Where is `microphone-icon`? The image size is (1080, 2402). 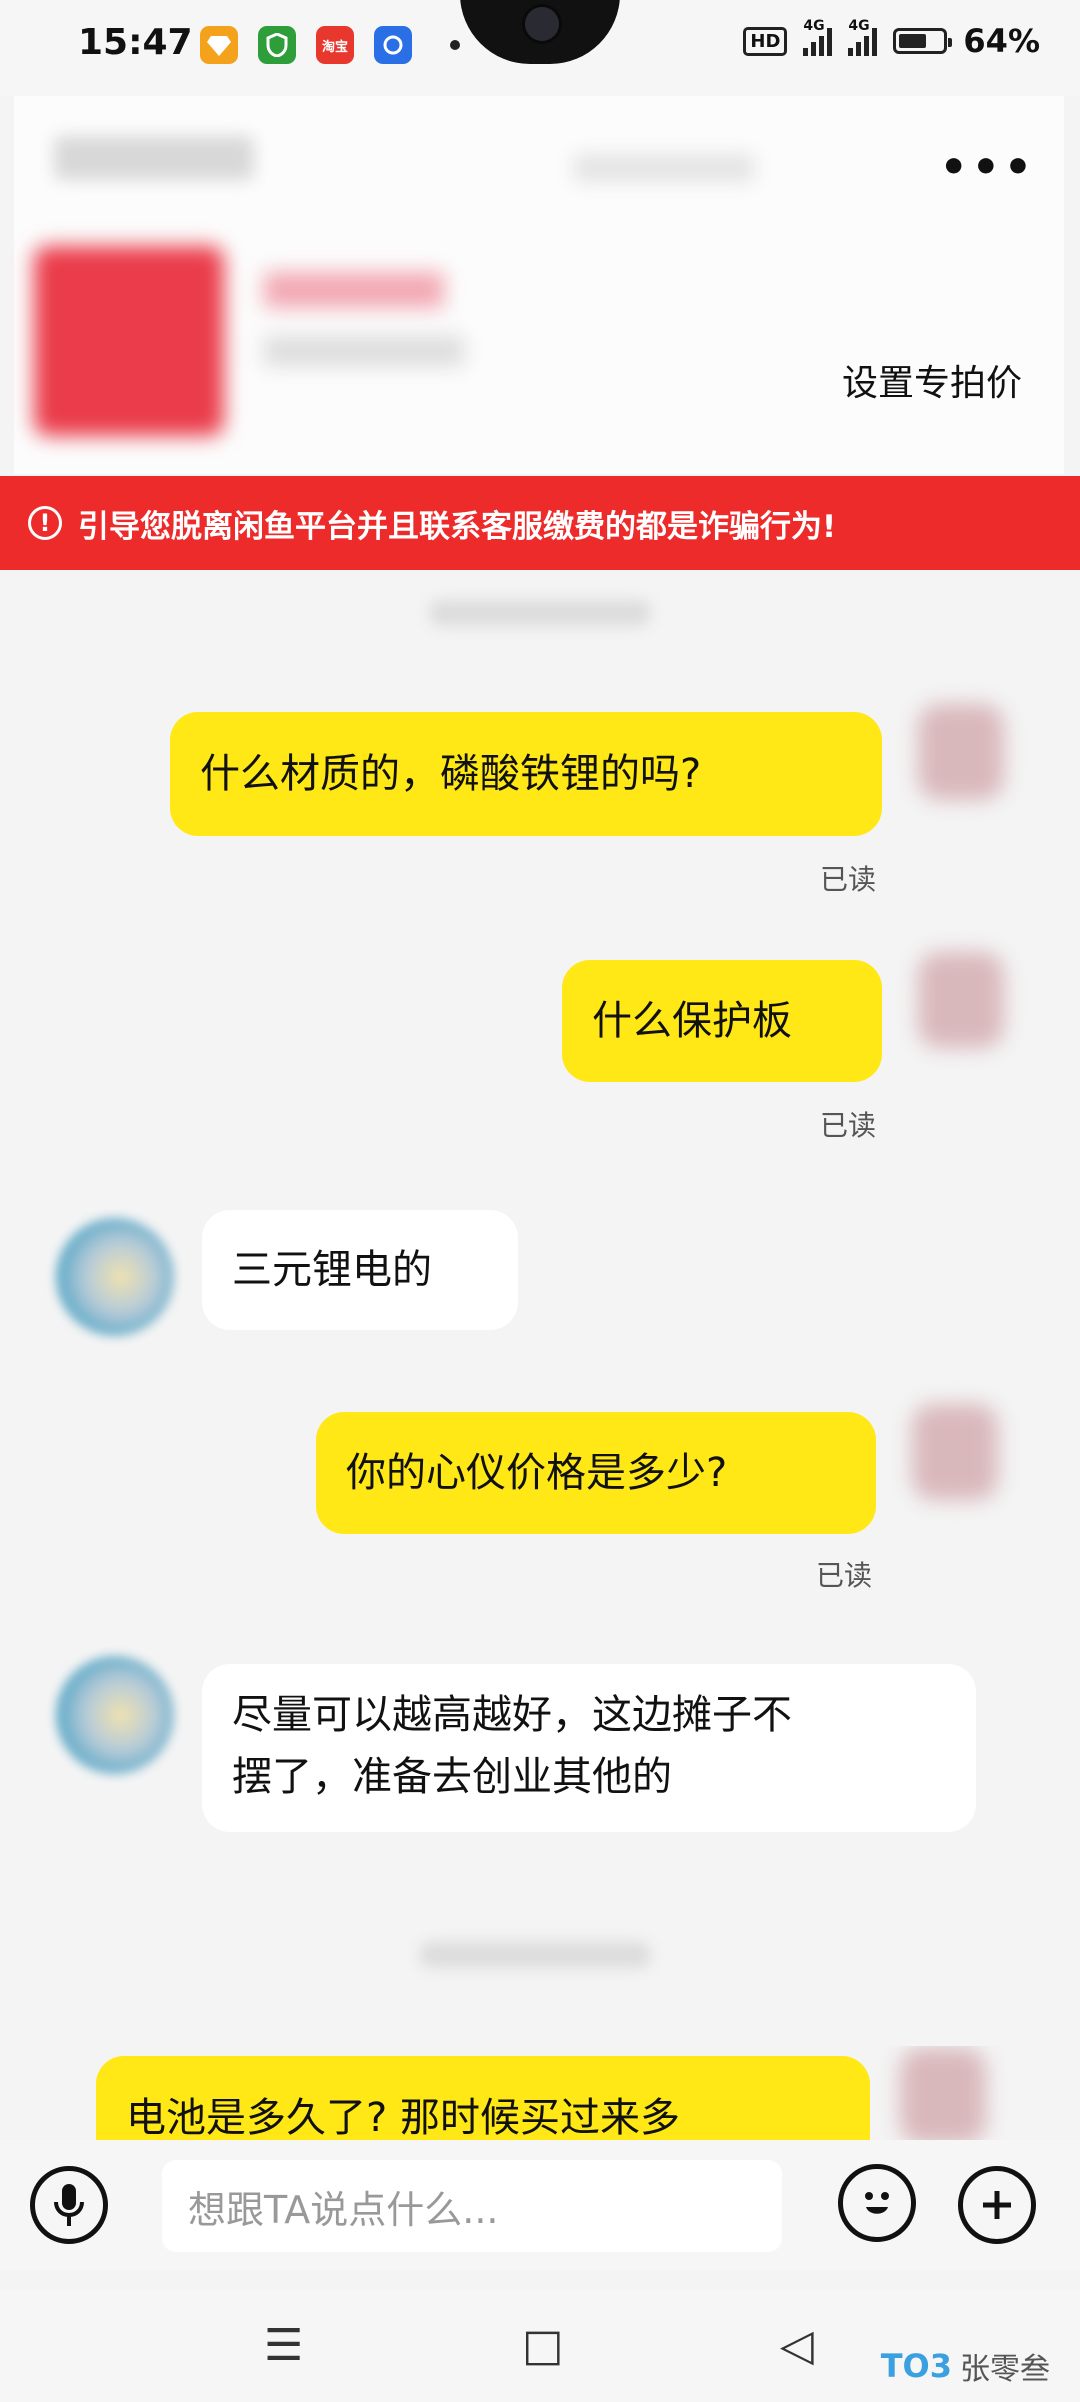
microphone-icon is located at coordinates (69, 2205).